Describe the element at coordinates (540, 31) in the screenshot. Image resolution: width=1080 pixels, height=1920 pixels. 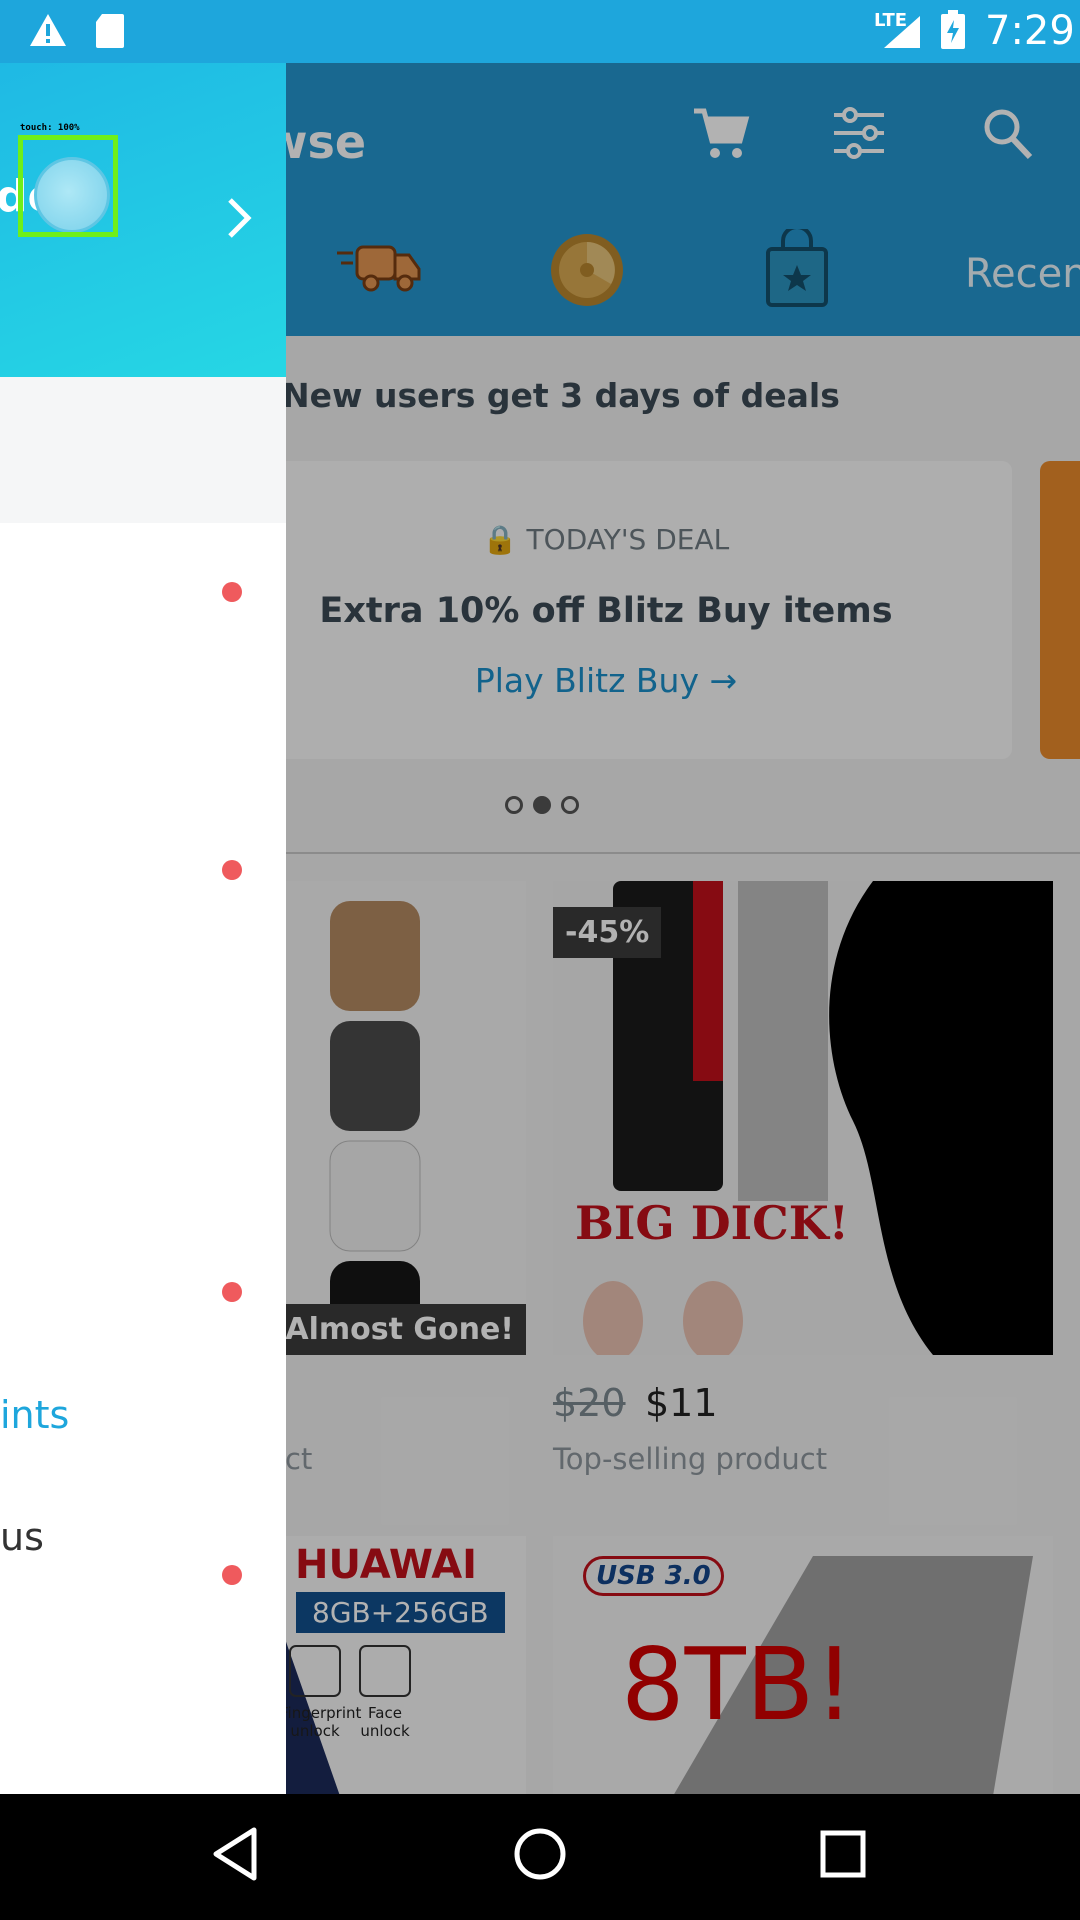
I see `status-bar: LTE 7:29` at that location.